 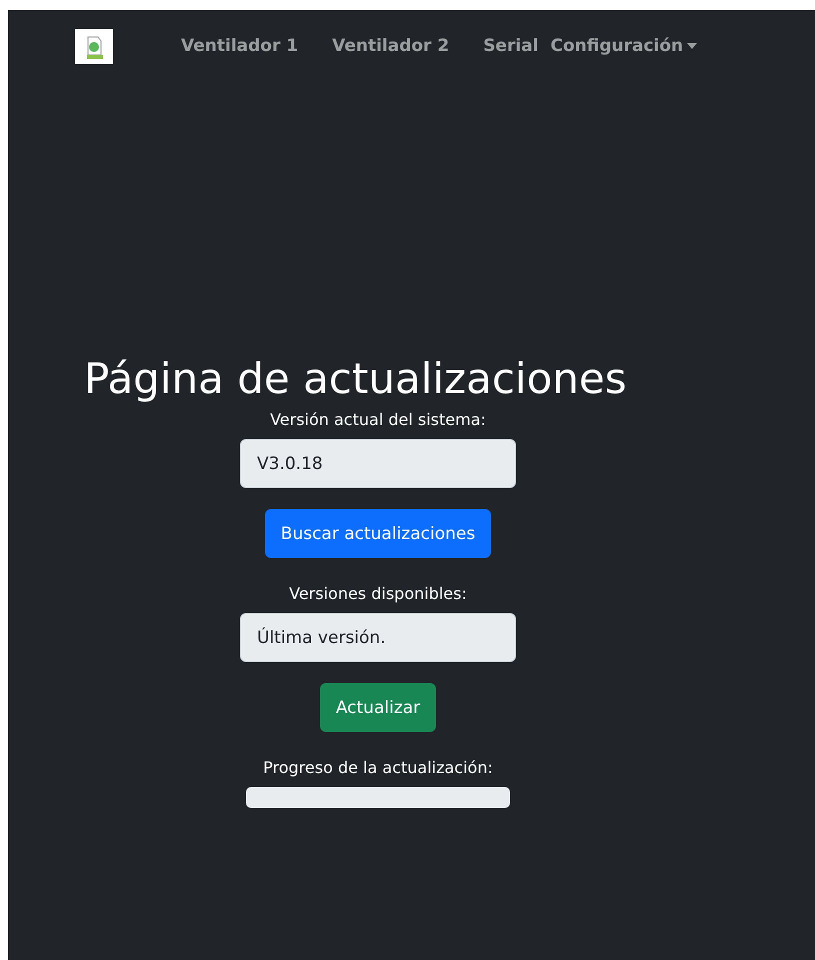 What do you see at coordinates (378, 594) in the screenshot?
I see `field-label: Versiones disponibles:` at bounding box center [378, 594].